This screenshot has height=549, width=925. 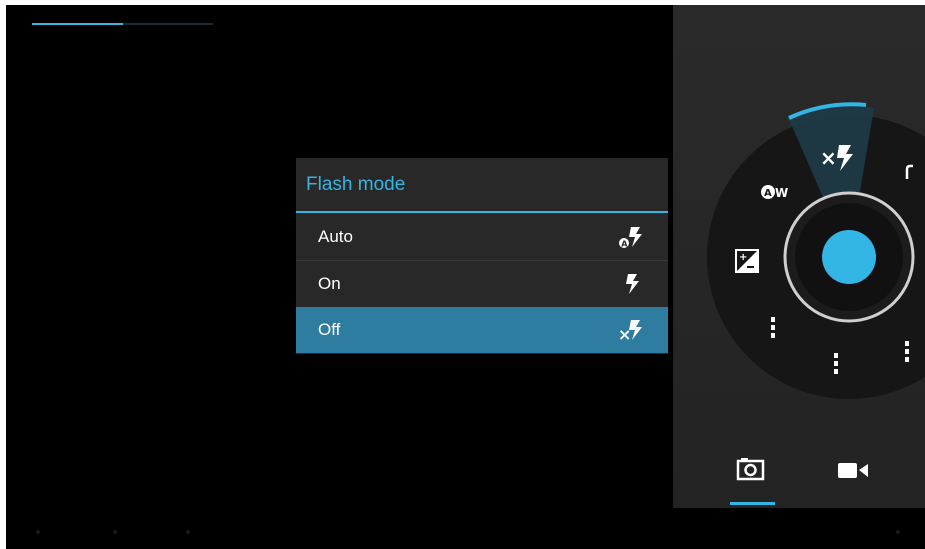 What do you see at coordinates (482, 284) in the screenshot?
I see `option-on: On` at bounding box center [482, 284].